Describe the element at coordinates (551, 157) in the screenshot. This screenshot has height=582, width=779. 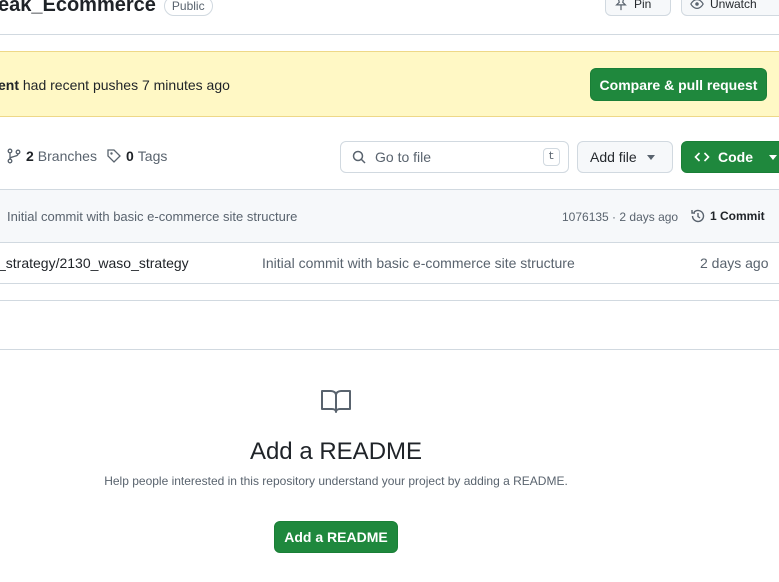
I see `search-shortcut-key: t` at that location.